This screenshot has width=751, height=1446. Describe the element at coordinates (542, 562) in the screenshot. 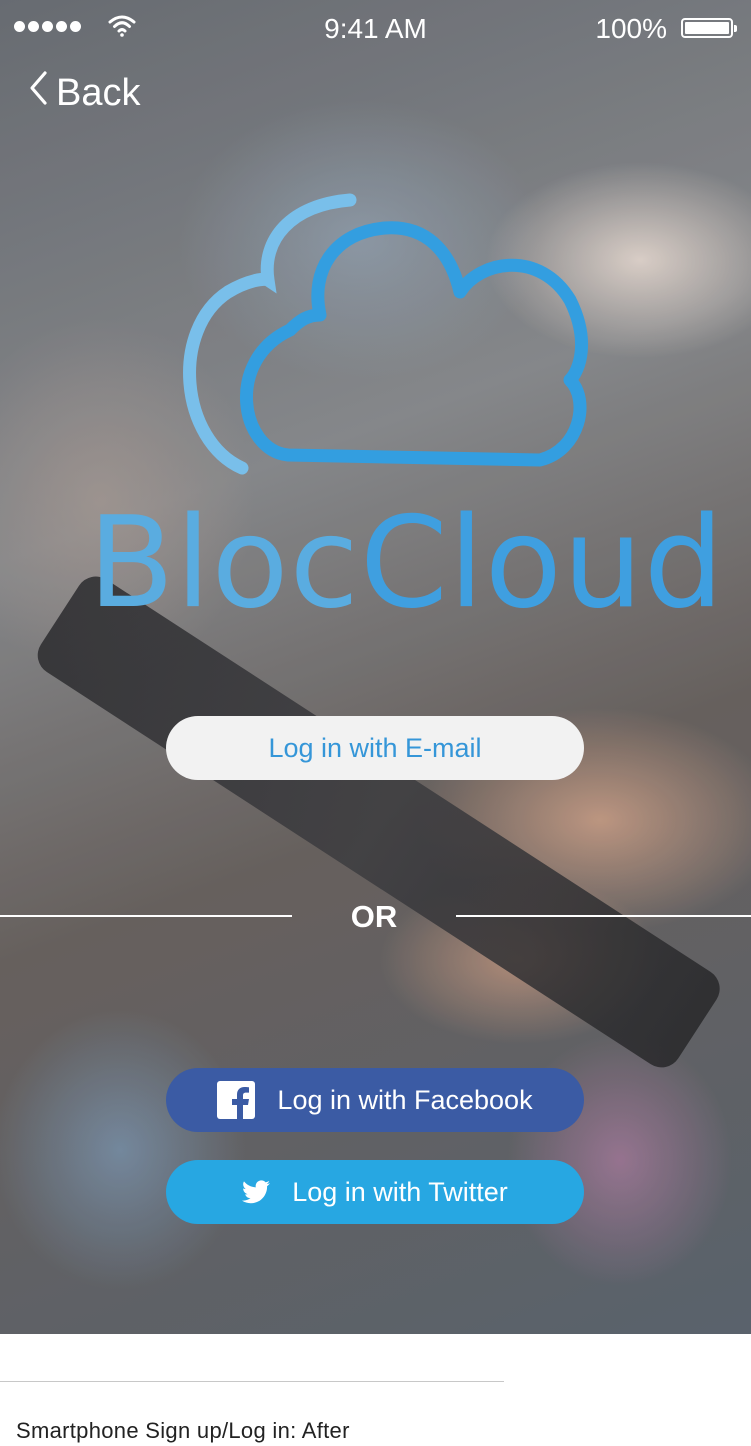

I see `brand-name-part2: Cloud` at that location.